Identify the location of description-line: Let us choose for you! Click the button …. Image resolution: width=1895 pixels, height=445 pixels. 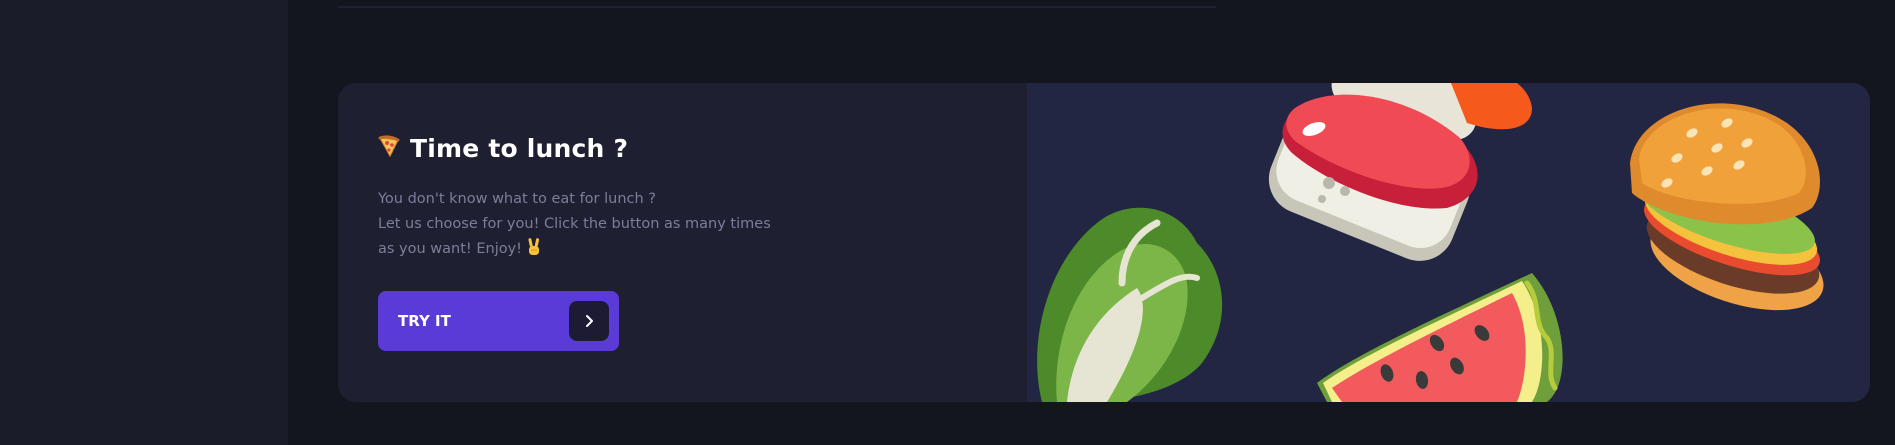
(574, 224).